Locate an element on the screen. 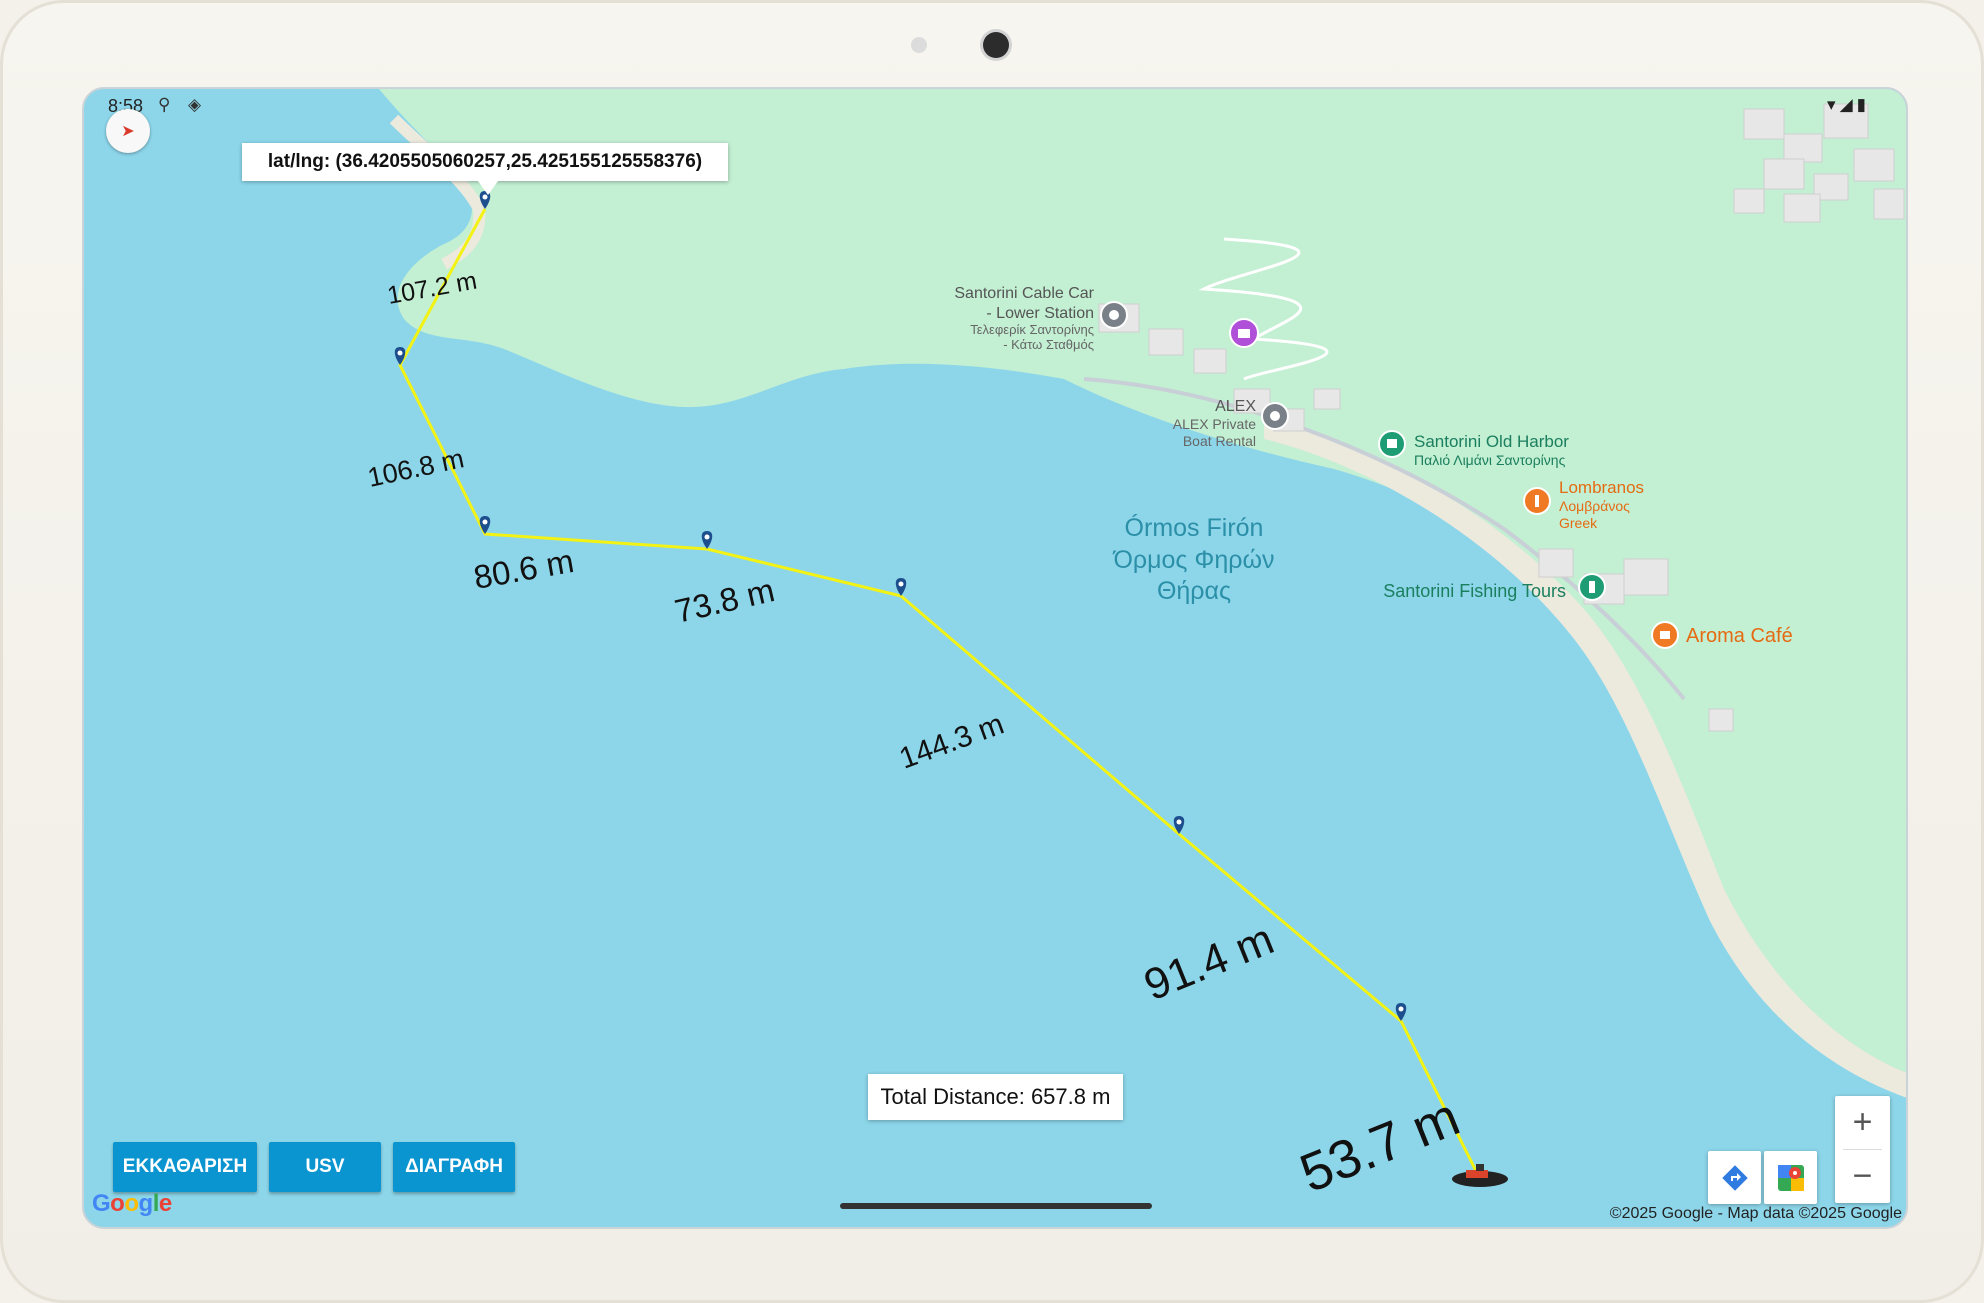  front-camera is located at coordinates (996, 45).